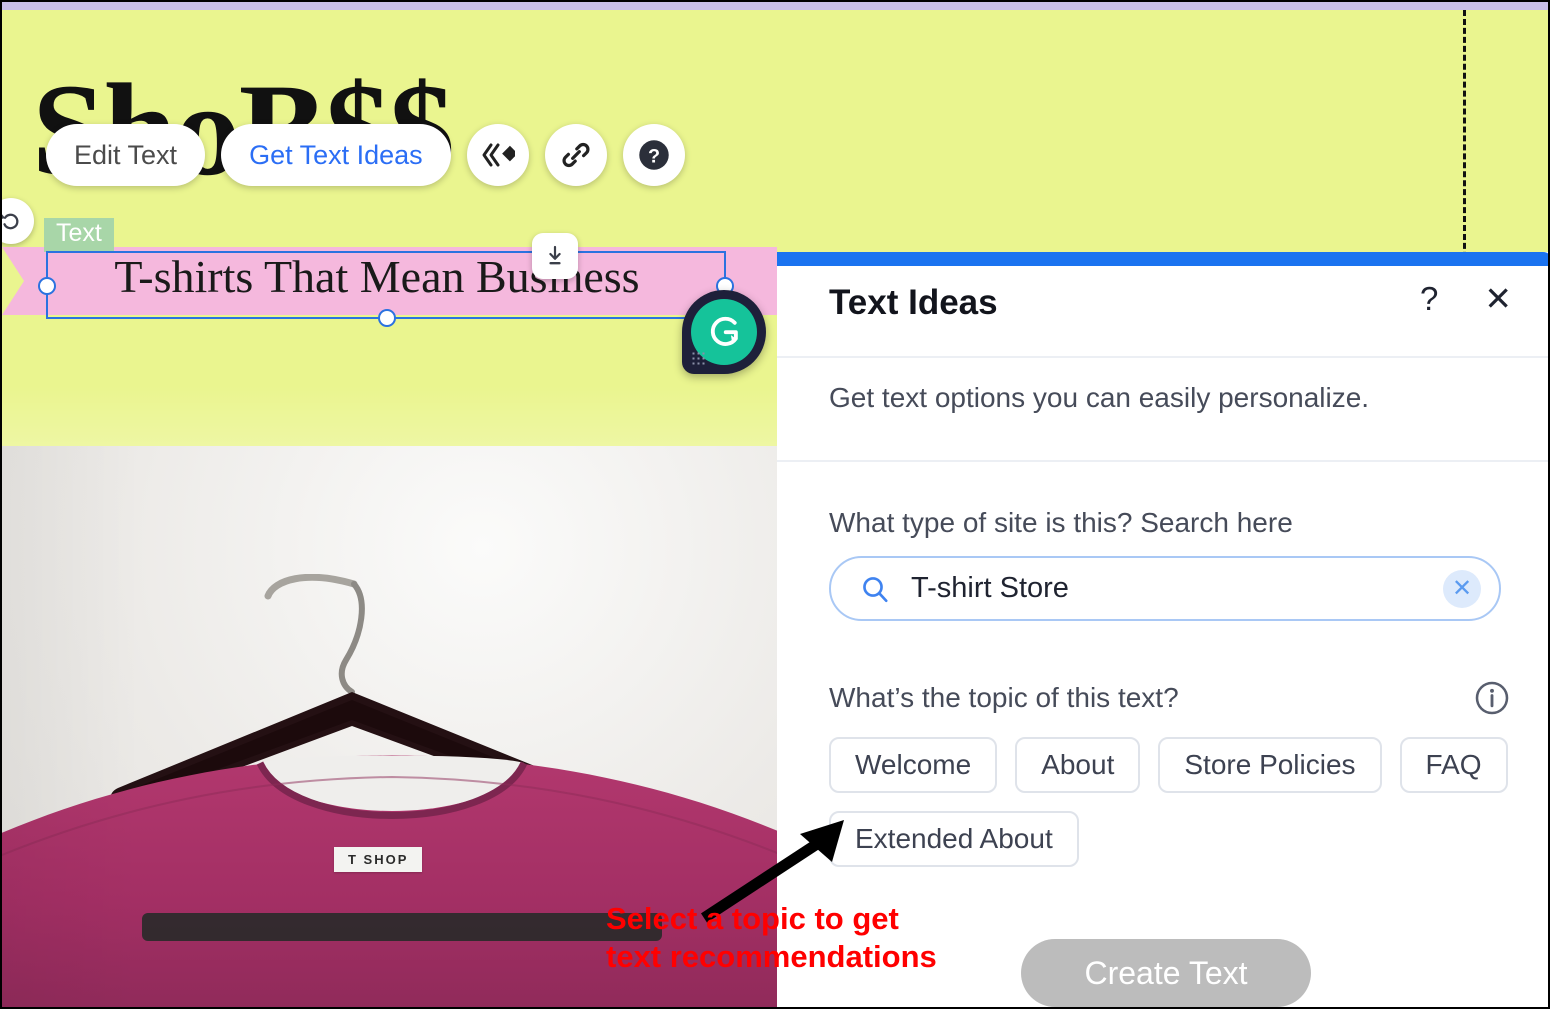 The height and width of the screenshot is (1009, 1550). I want to click on animation-effects-icon, so click(498, 155).